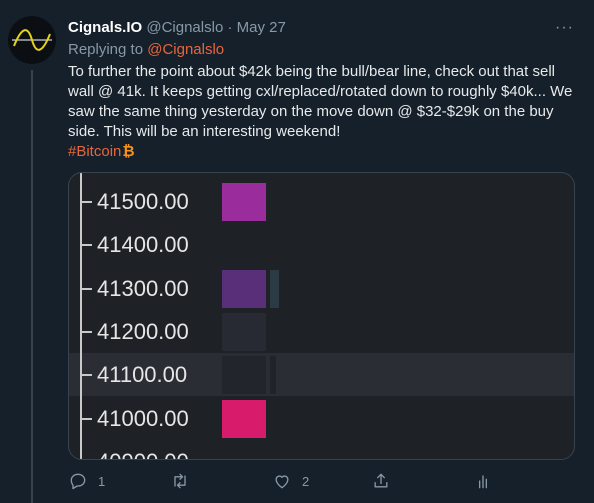 The image size is (594, 503). I want to click on sell-wall-block, so click(244, 202).